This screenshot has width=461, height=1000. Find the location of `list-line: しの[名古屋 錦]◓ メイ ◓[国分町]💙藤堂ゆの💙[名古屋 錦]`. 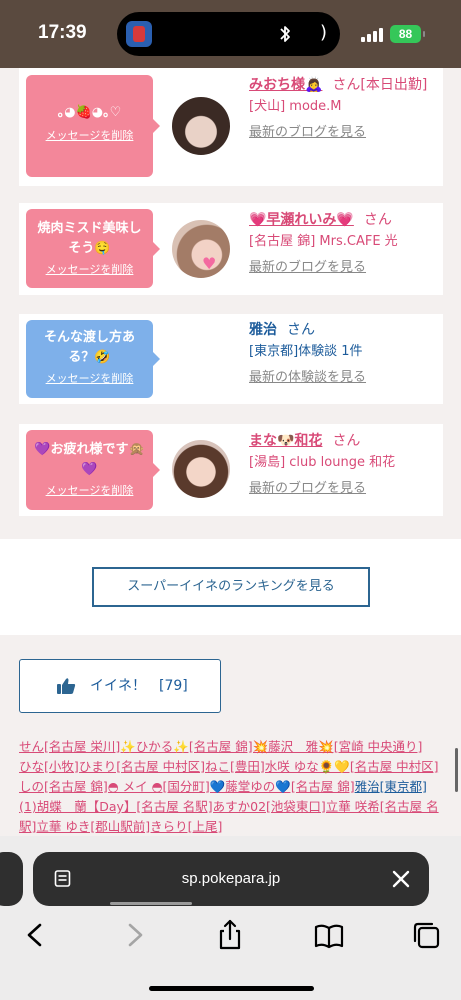

list-line: しの[名古屋 錦]◓ メイ ◓[国分町]💙藤堂ゆの💙[名古屋 錦] is located at coordinates (187, 786).